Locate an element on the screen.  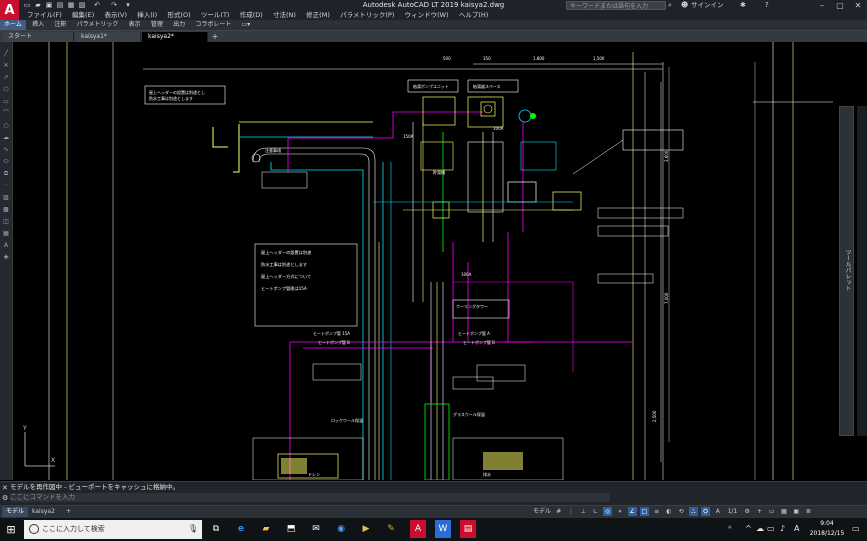
menu-help: ヘルプ(H) is located at coordinates (473, 15).